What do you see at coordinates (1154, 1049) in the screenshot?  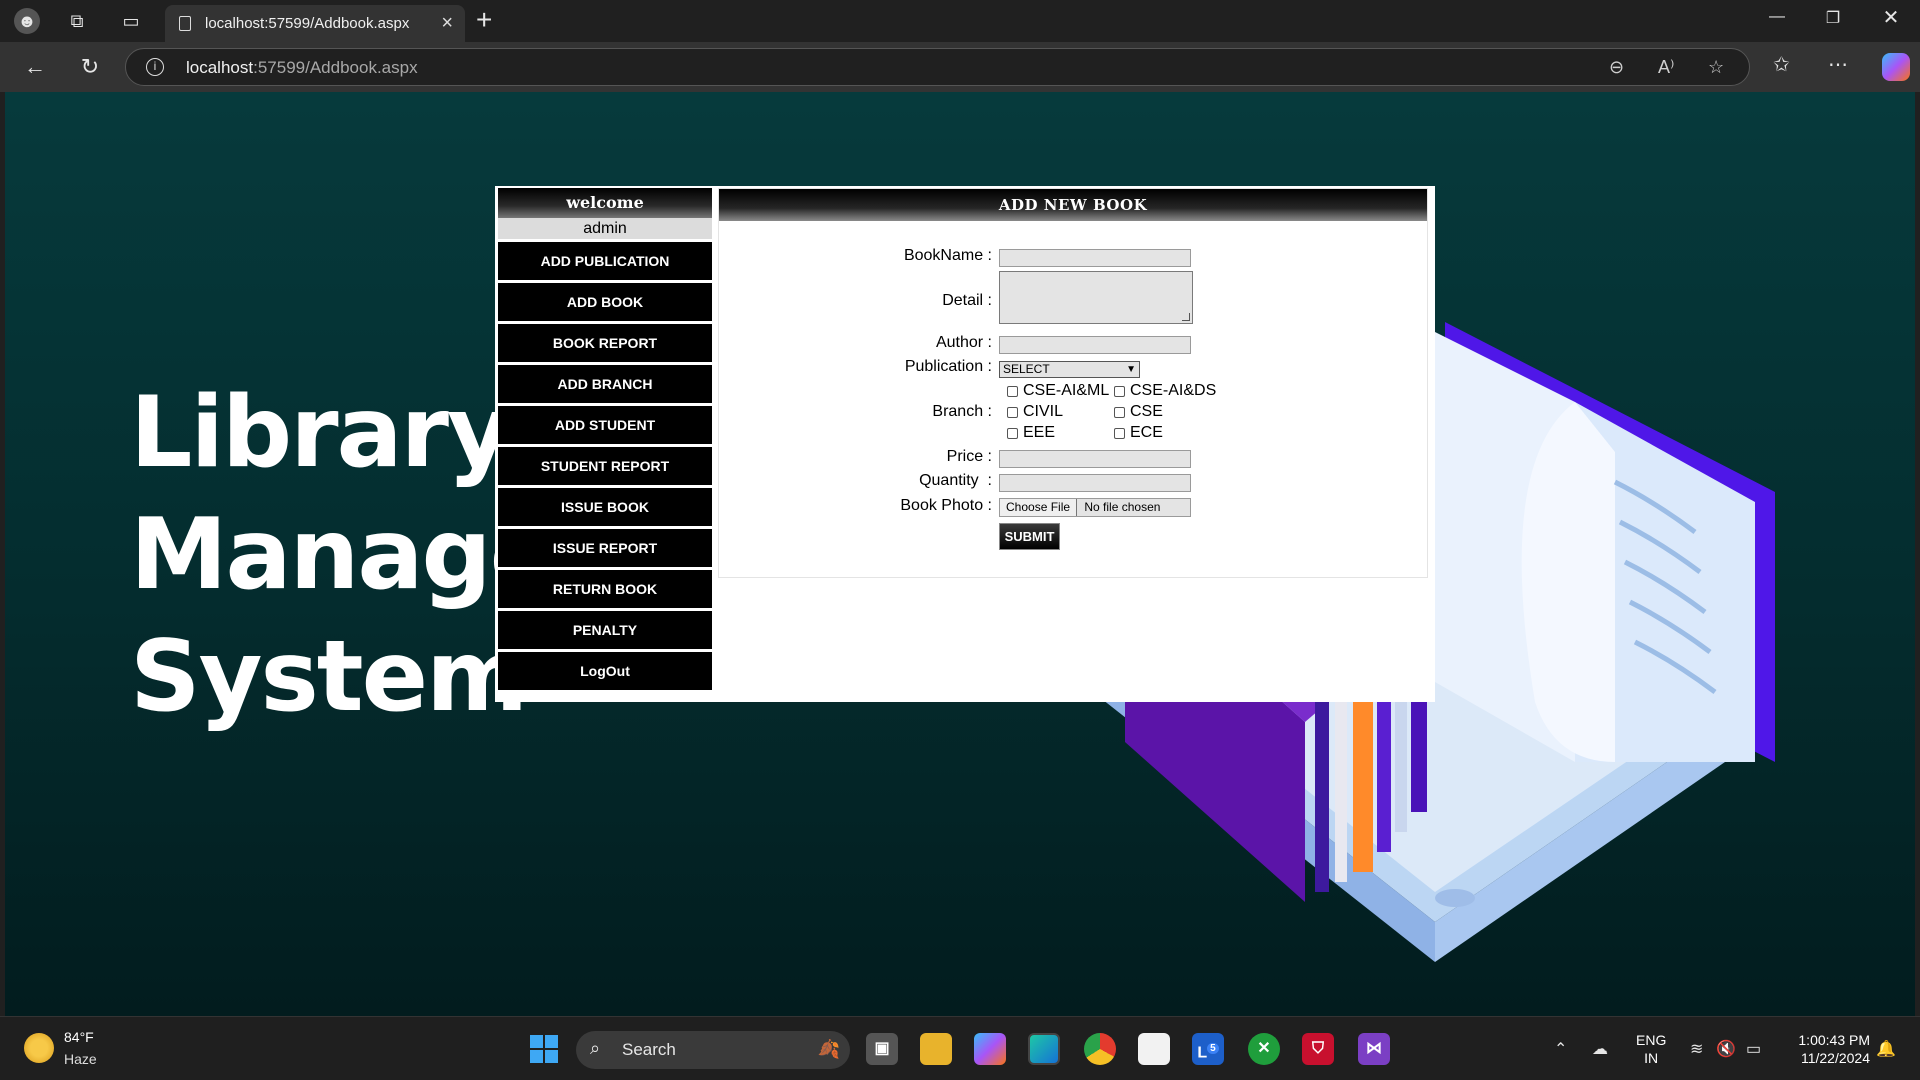 I see `microsoft-store-icon` at bounding box center [1154, 1049].